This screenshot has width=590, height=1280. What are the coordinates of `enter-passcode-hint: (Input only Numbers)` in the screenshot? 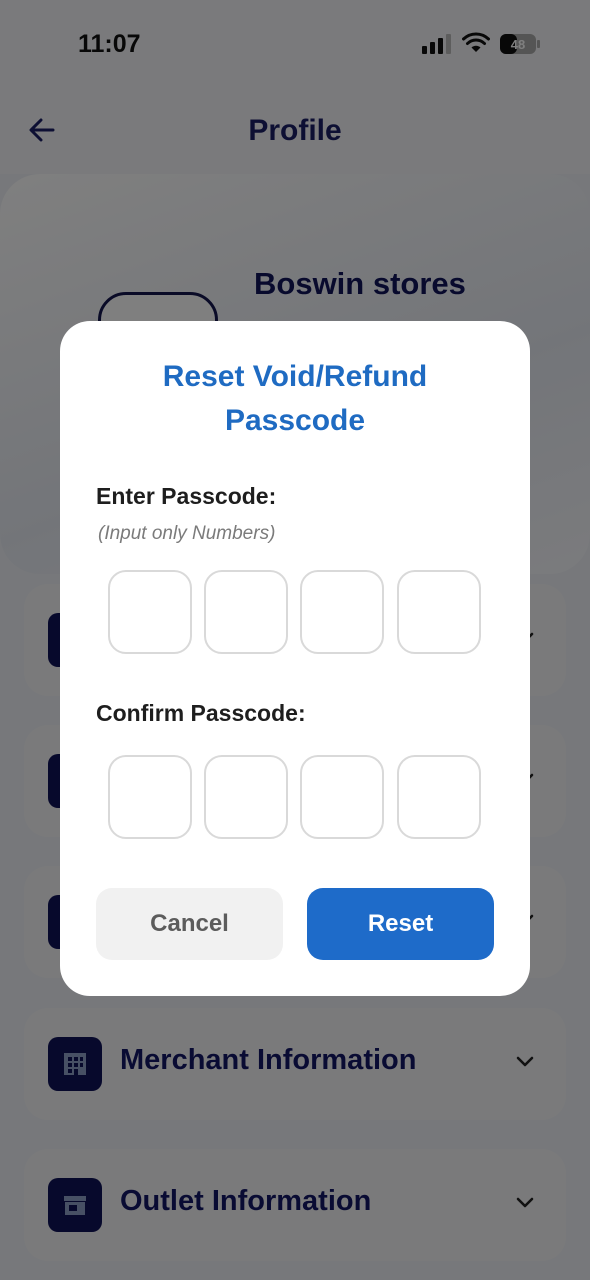 It's located at (187, 533).